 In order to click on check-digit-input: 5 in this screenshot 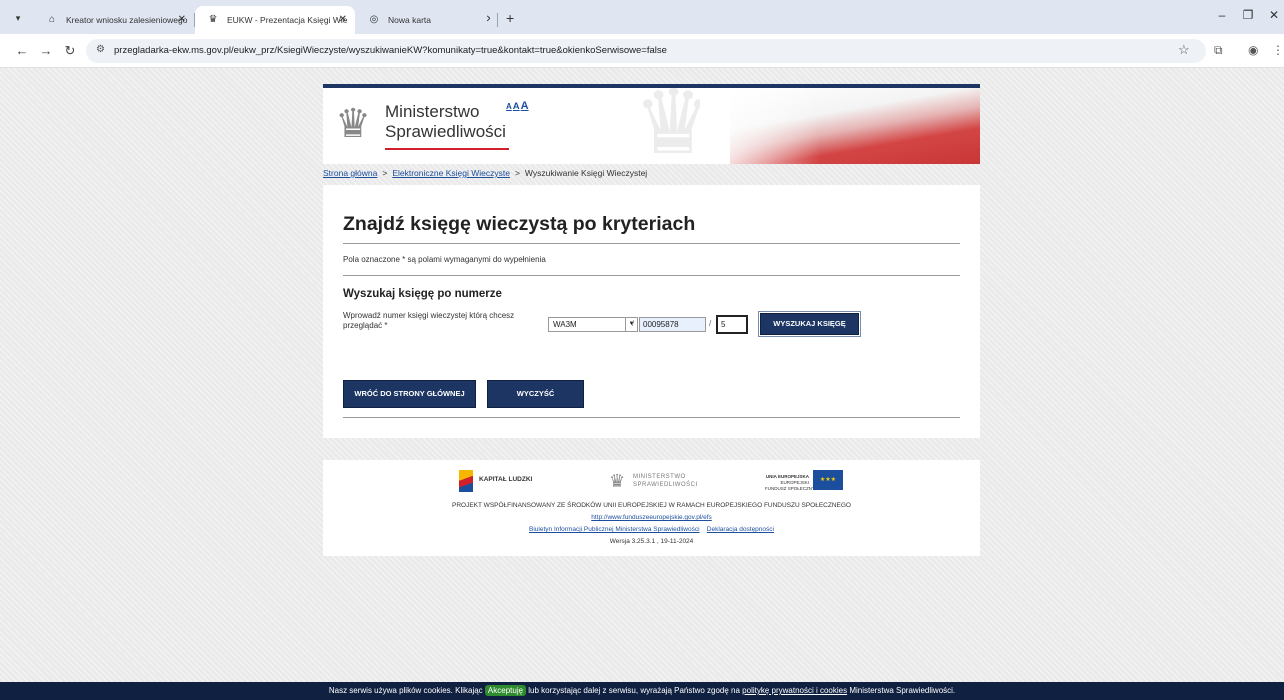, I will do `click(732, 324)`.